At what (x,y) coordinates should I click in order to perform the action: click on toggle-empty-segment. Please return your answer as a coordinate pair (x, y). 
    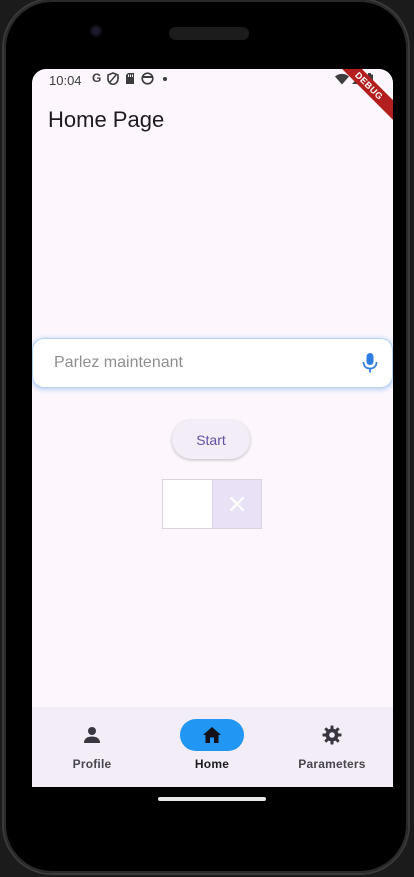
    Looking at the image, I should click on (188, 504).